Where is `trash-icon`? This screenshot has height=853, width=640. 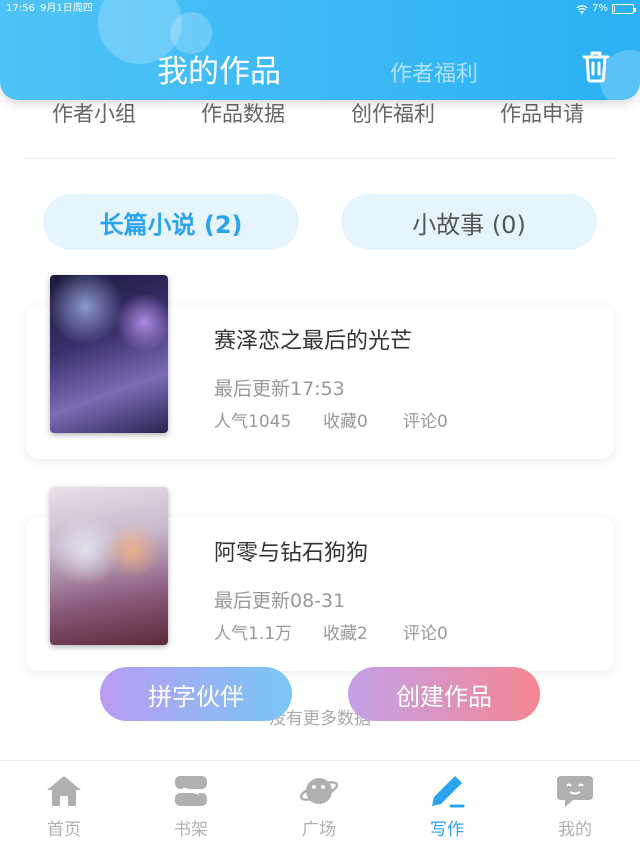
trash-icon is located at coordinates (596, 66).